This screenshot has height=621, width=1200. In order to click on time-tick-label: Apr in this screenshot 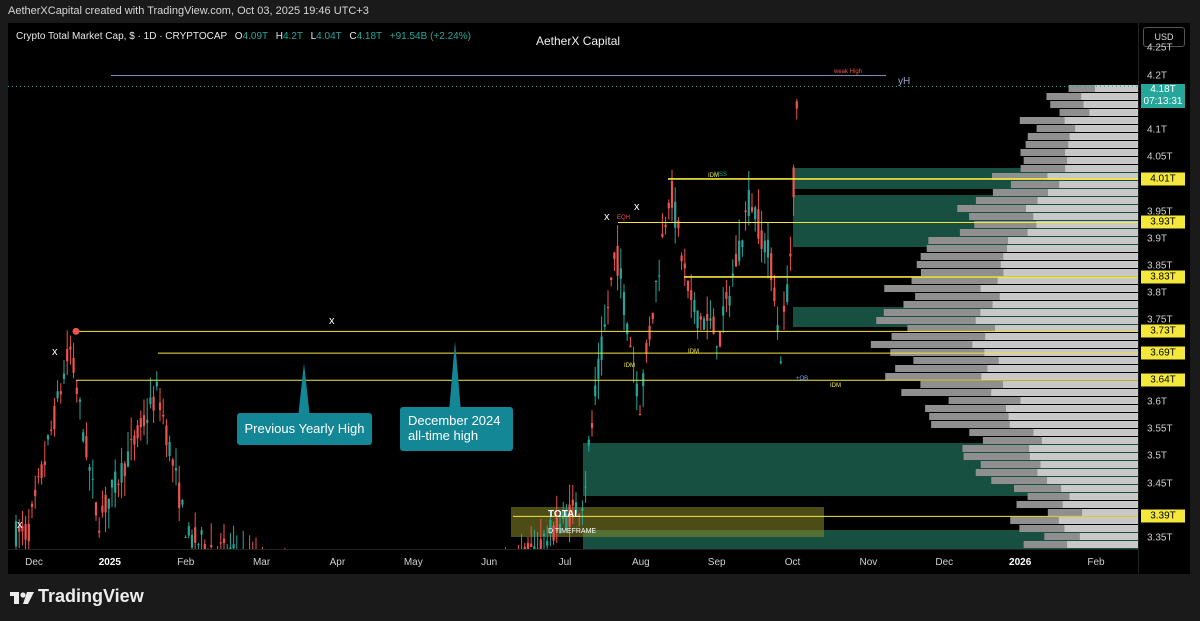, I will do `click(337, 562)`.